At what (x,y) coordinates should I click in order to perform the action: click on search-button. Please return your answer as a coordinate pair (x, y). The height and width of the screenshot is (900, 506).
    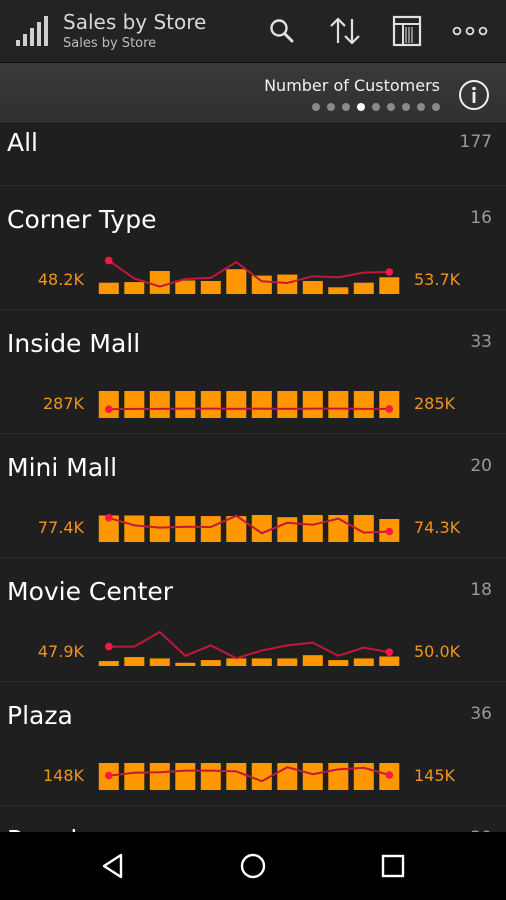
    Looking at the image, I should click on (282, 31).